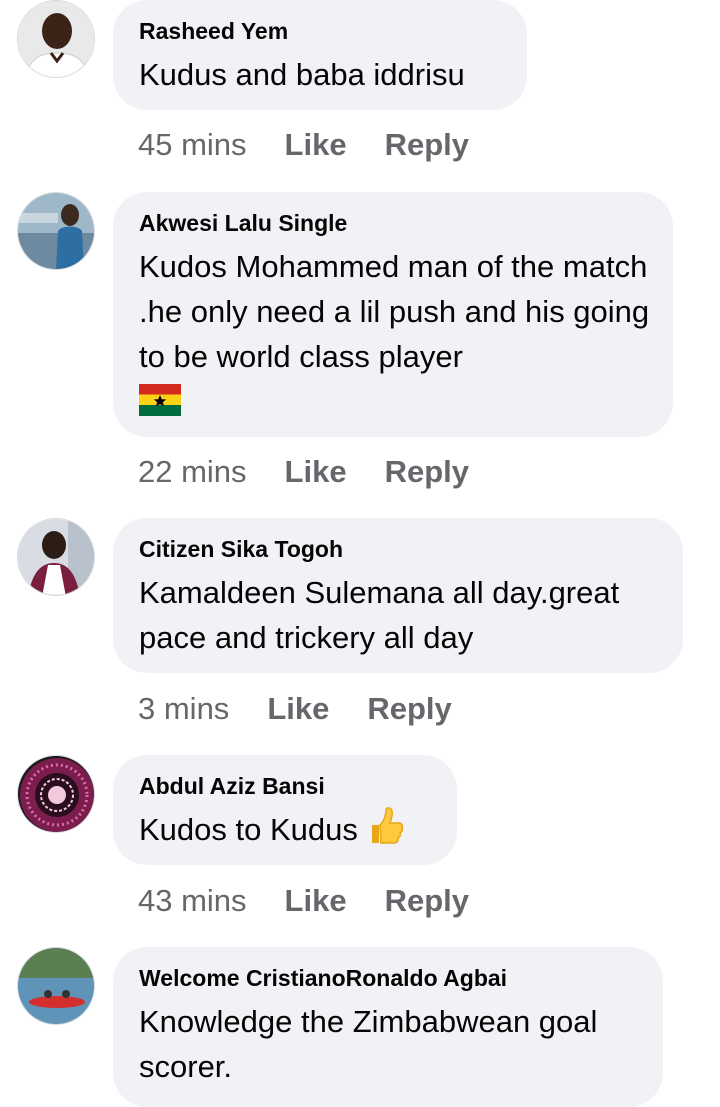 Image resolution: width=720 pixels, height=1107 pixels. Describe the element at coordinates (160, 405) in the screenshot. I see `ghana-flag-icon` at that location.